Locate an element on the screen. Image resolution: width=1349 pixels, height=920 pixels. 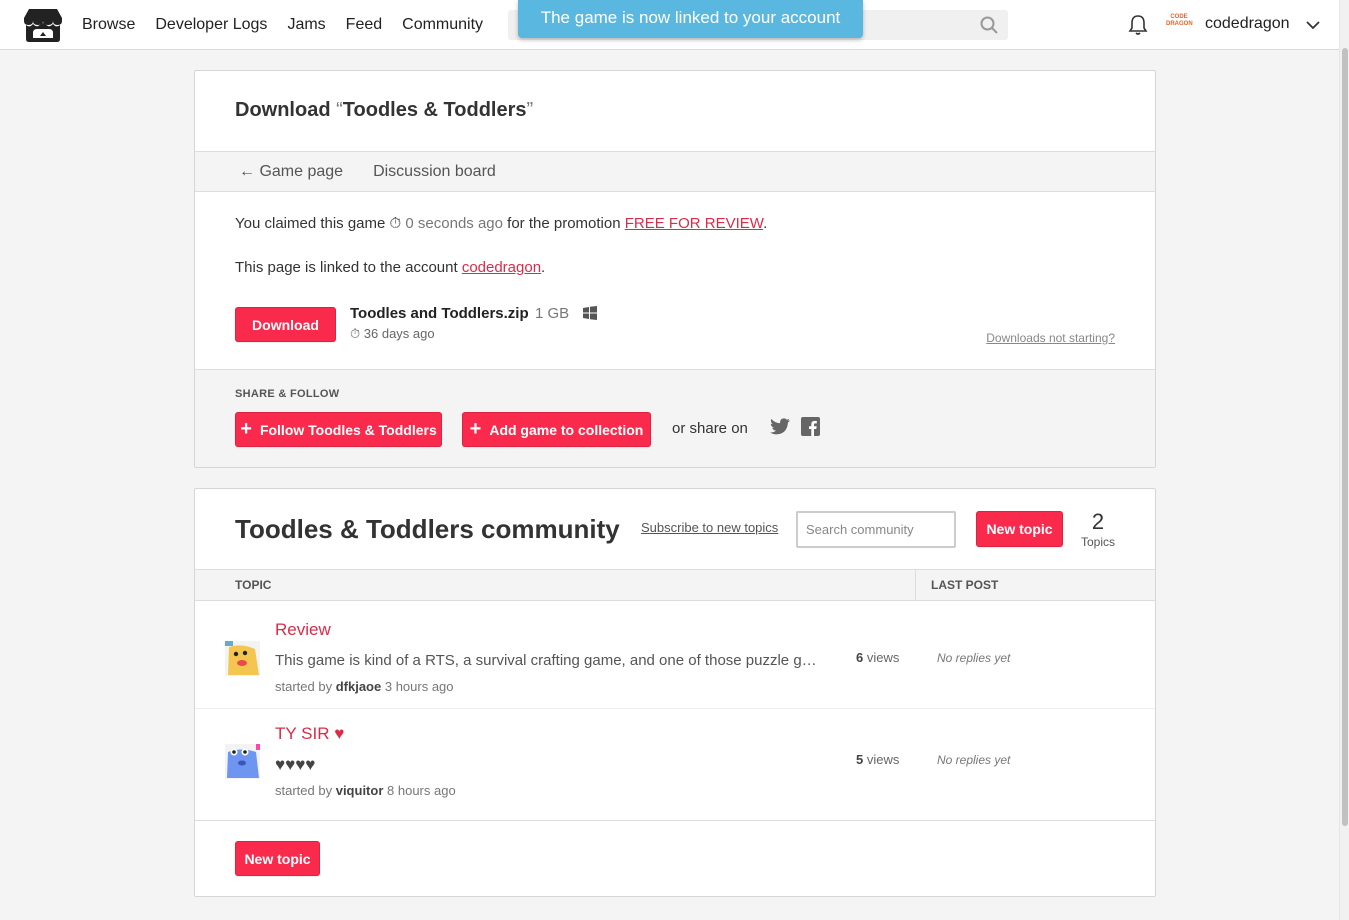
column-last-post: LAST POST is located at coordinates (965, 585).